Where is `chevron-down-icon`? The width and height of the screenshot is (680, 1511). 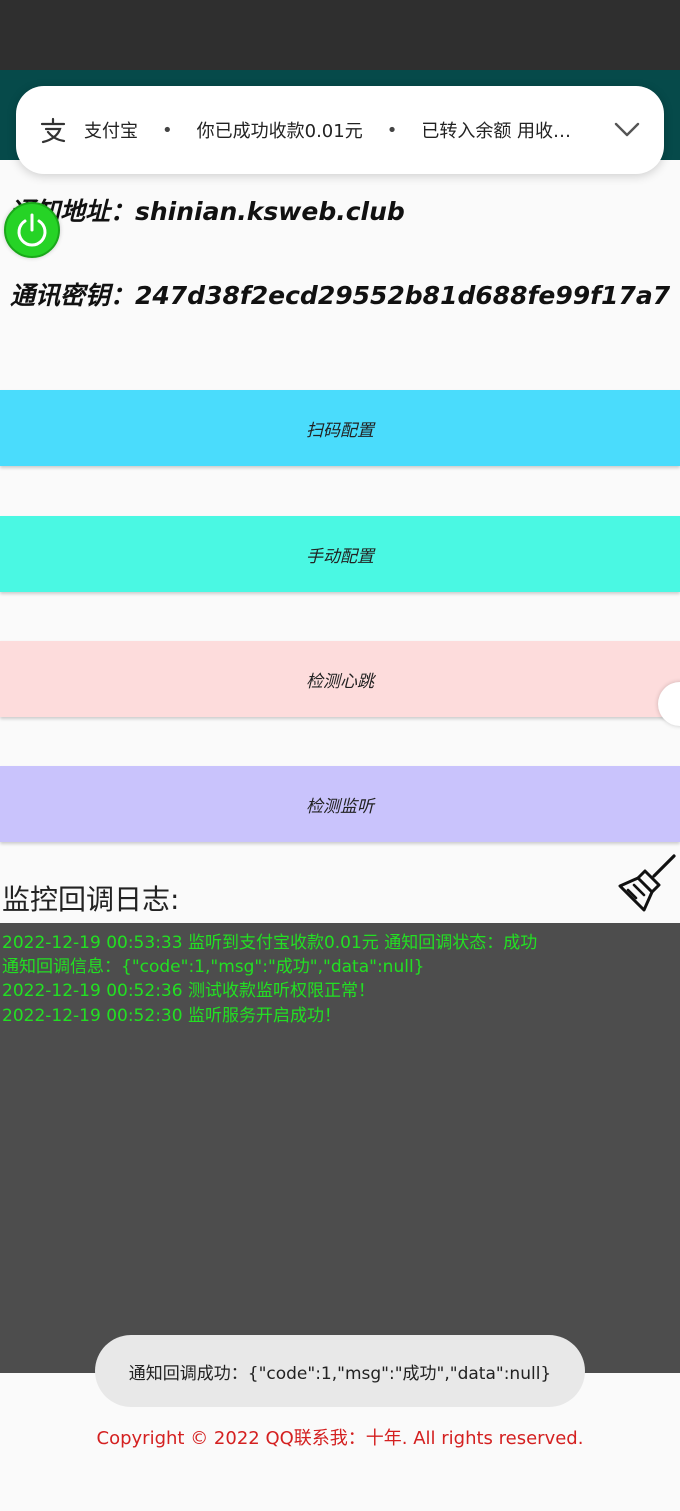
chevron-down-icon is located at coordinates (627, 129).